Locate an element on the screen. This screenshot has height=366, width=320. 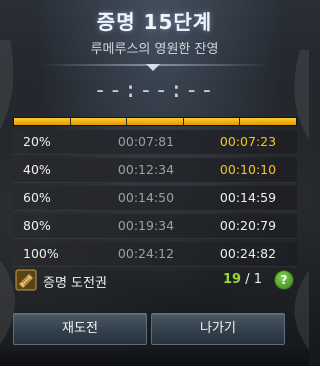
ticket-label: 증명 도전권 is located at coordinates (75, 283).